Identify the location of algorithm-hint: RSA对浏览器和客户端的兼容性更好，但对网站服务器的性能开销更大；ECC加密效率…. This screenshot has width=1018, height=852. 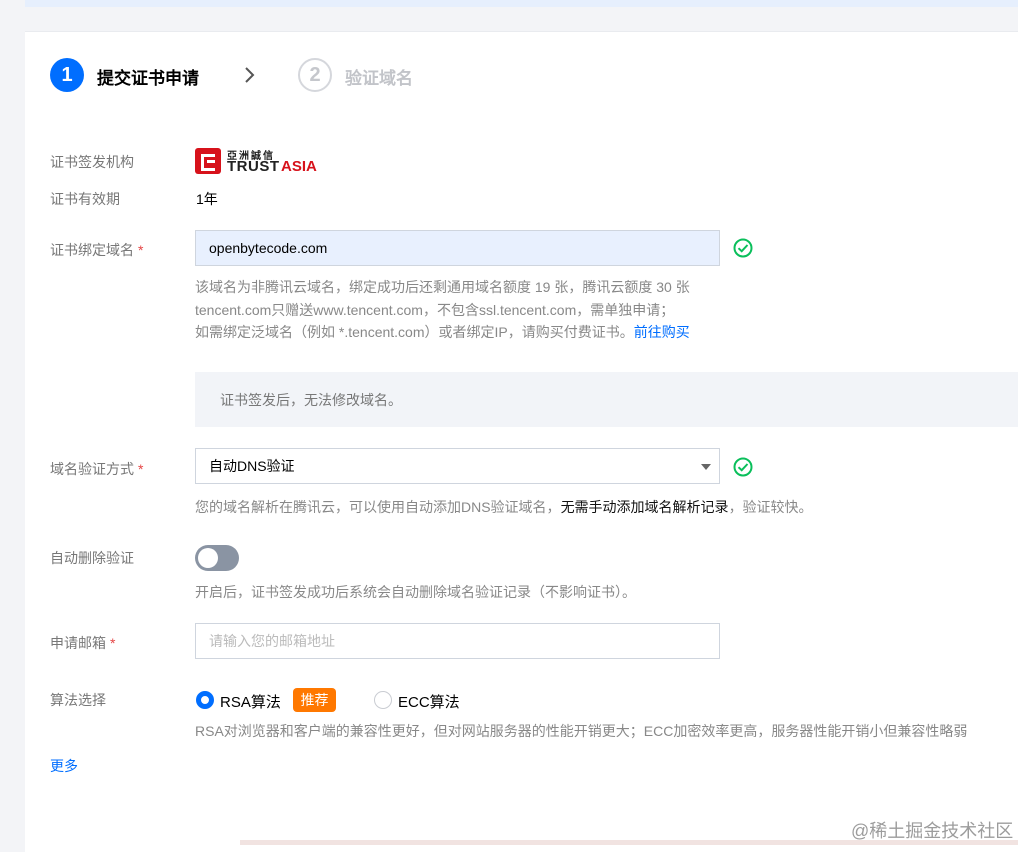
(581, 731).